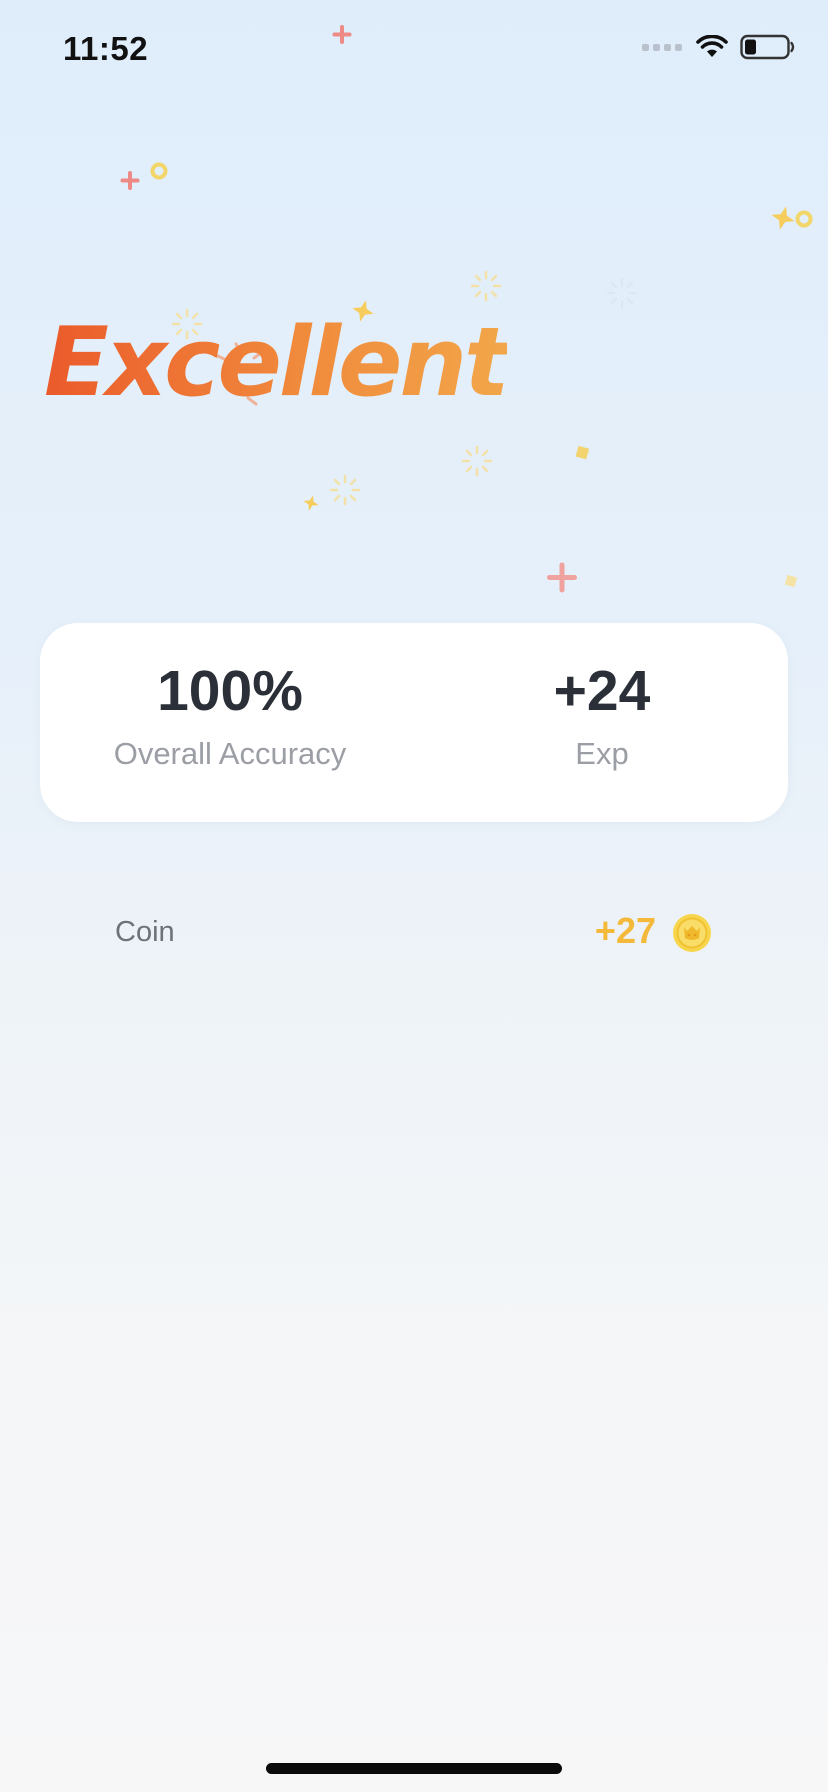  I want to click on wifi-icon, so click(712, 46).